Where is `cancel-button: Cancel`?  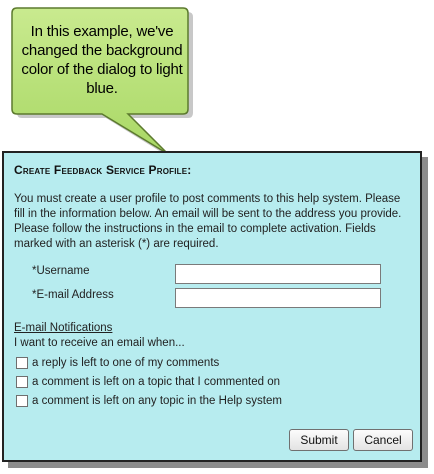
cancel-button: Cancel is located at coordinates (383, 440).